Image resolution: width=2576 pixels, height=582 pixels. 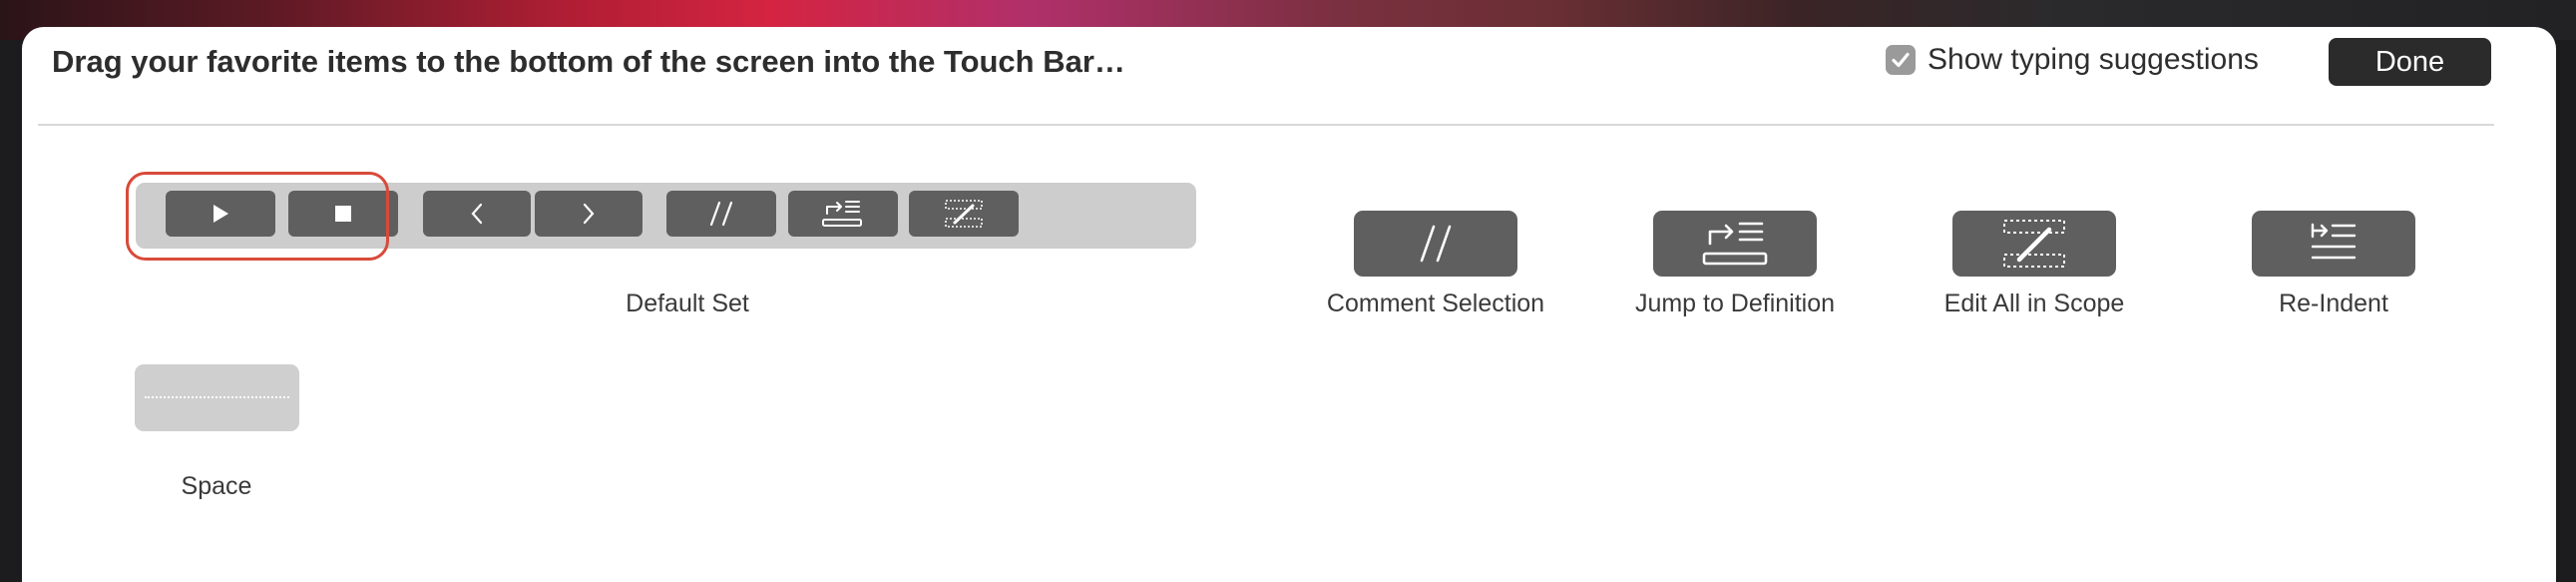 I want to click on chevron-right-icon, so click(x=589, y=214).